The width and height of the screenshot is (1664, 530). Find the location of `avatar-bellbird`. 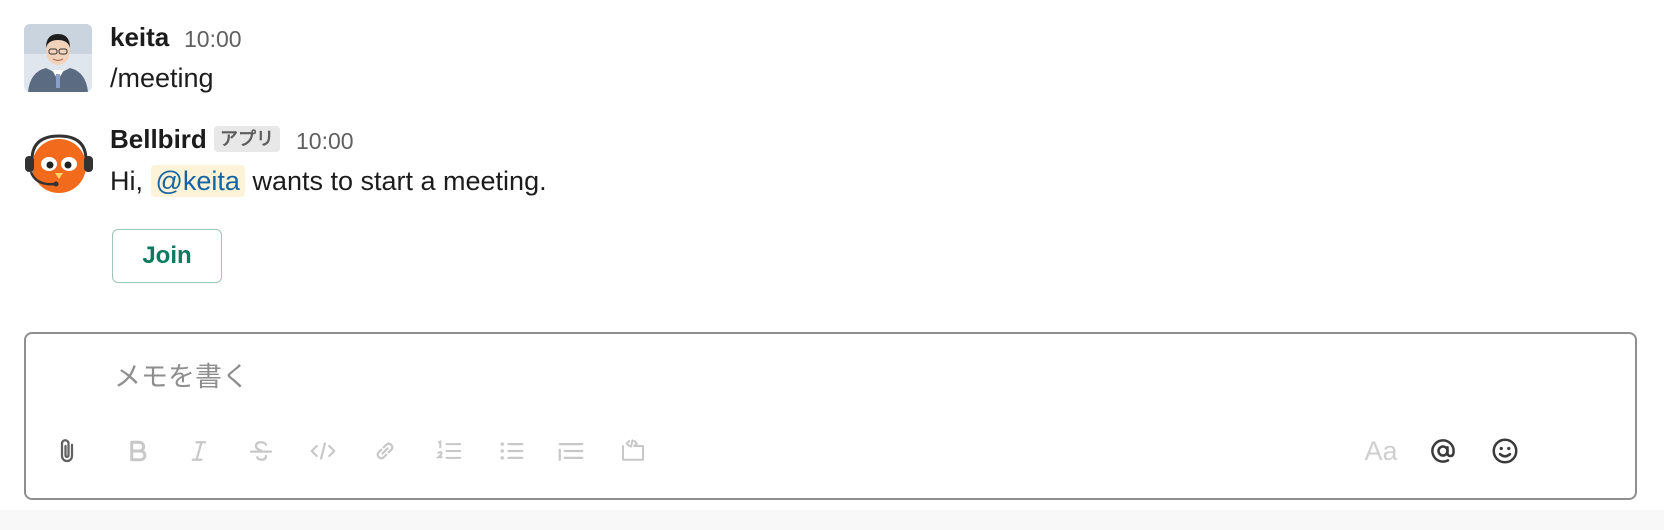

avatar-bellbird is located at coordinates (59, 162).